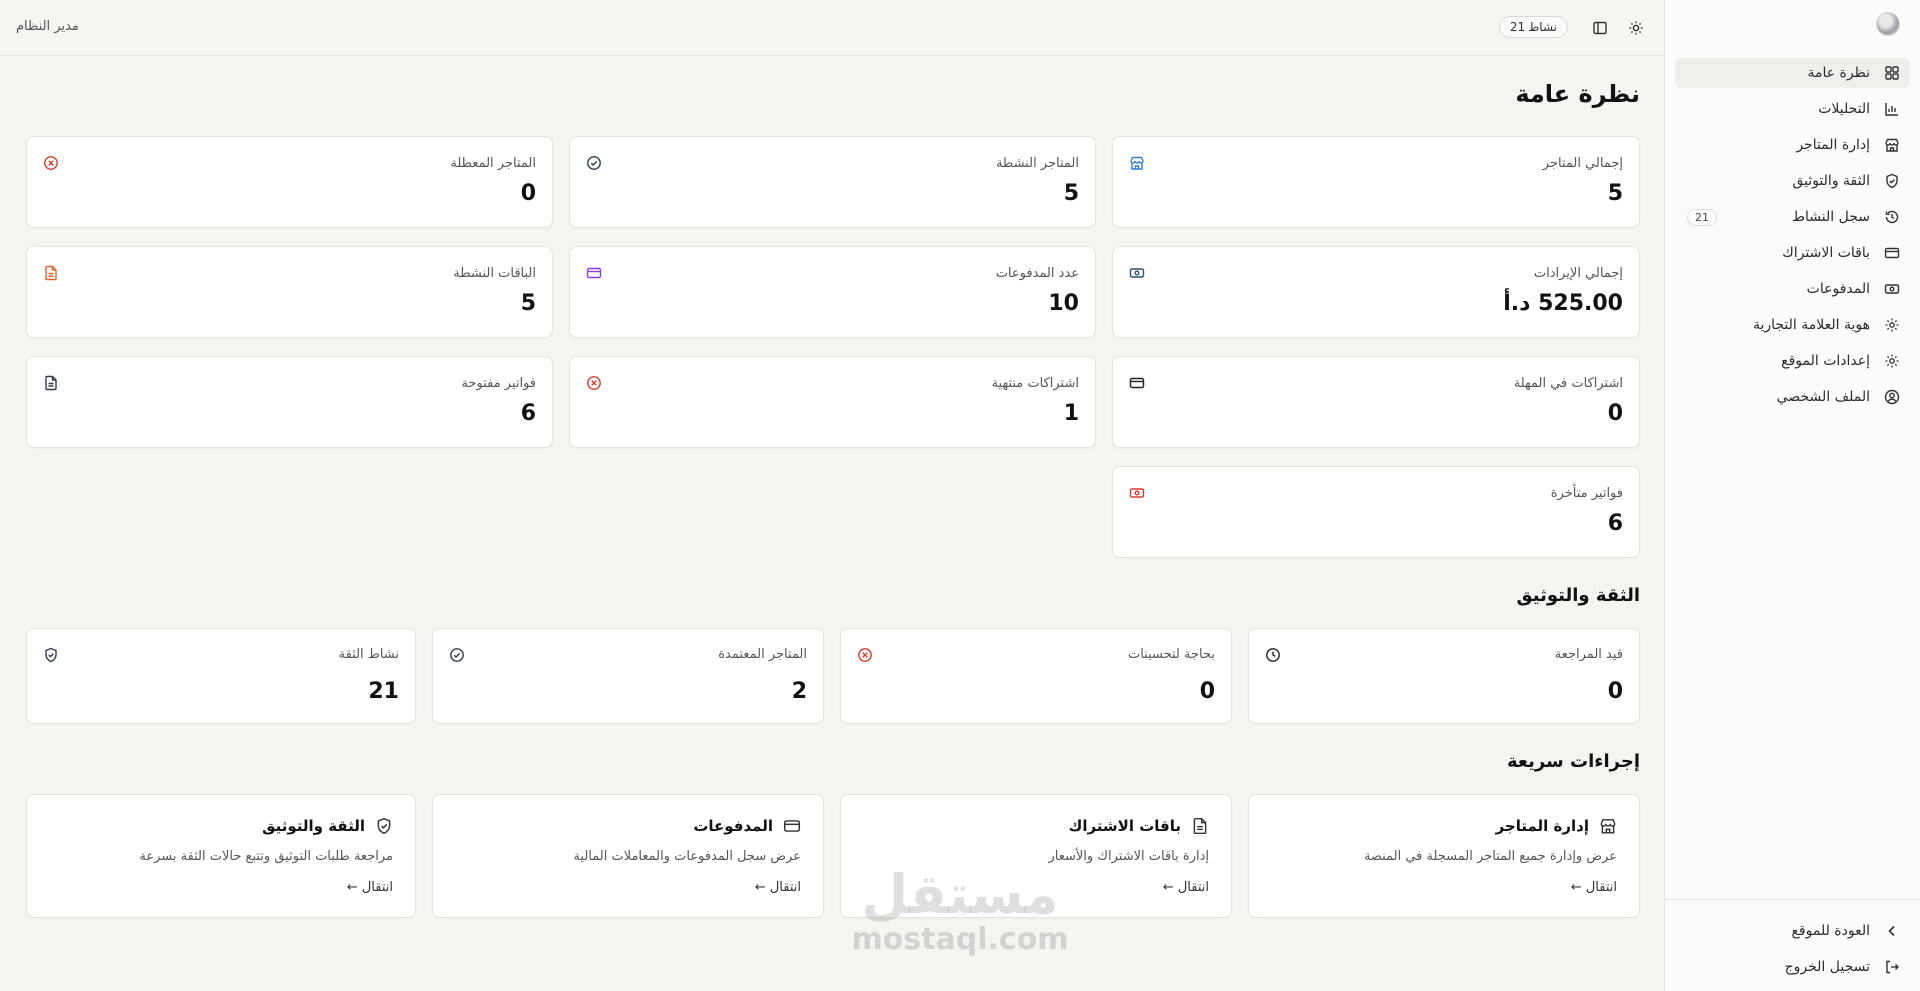  What do you see at coordinates (687, 856) in the screenshot?
I see `quick-action-description: عرض سجل المدفوعات والمعاملات المالية` at bounding box center [687, 856].